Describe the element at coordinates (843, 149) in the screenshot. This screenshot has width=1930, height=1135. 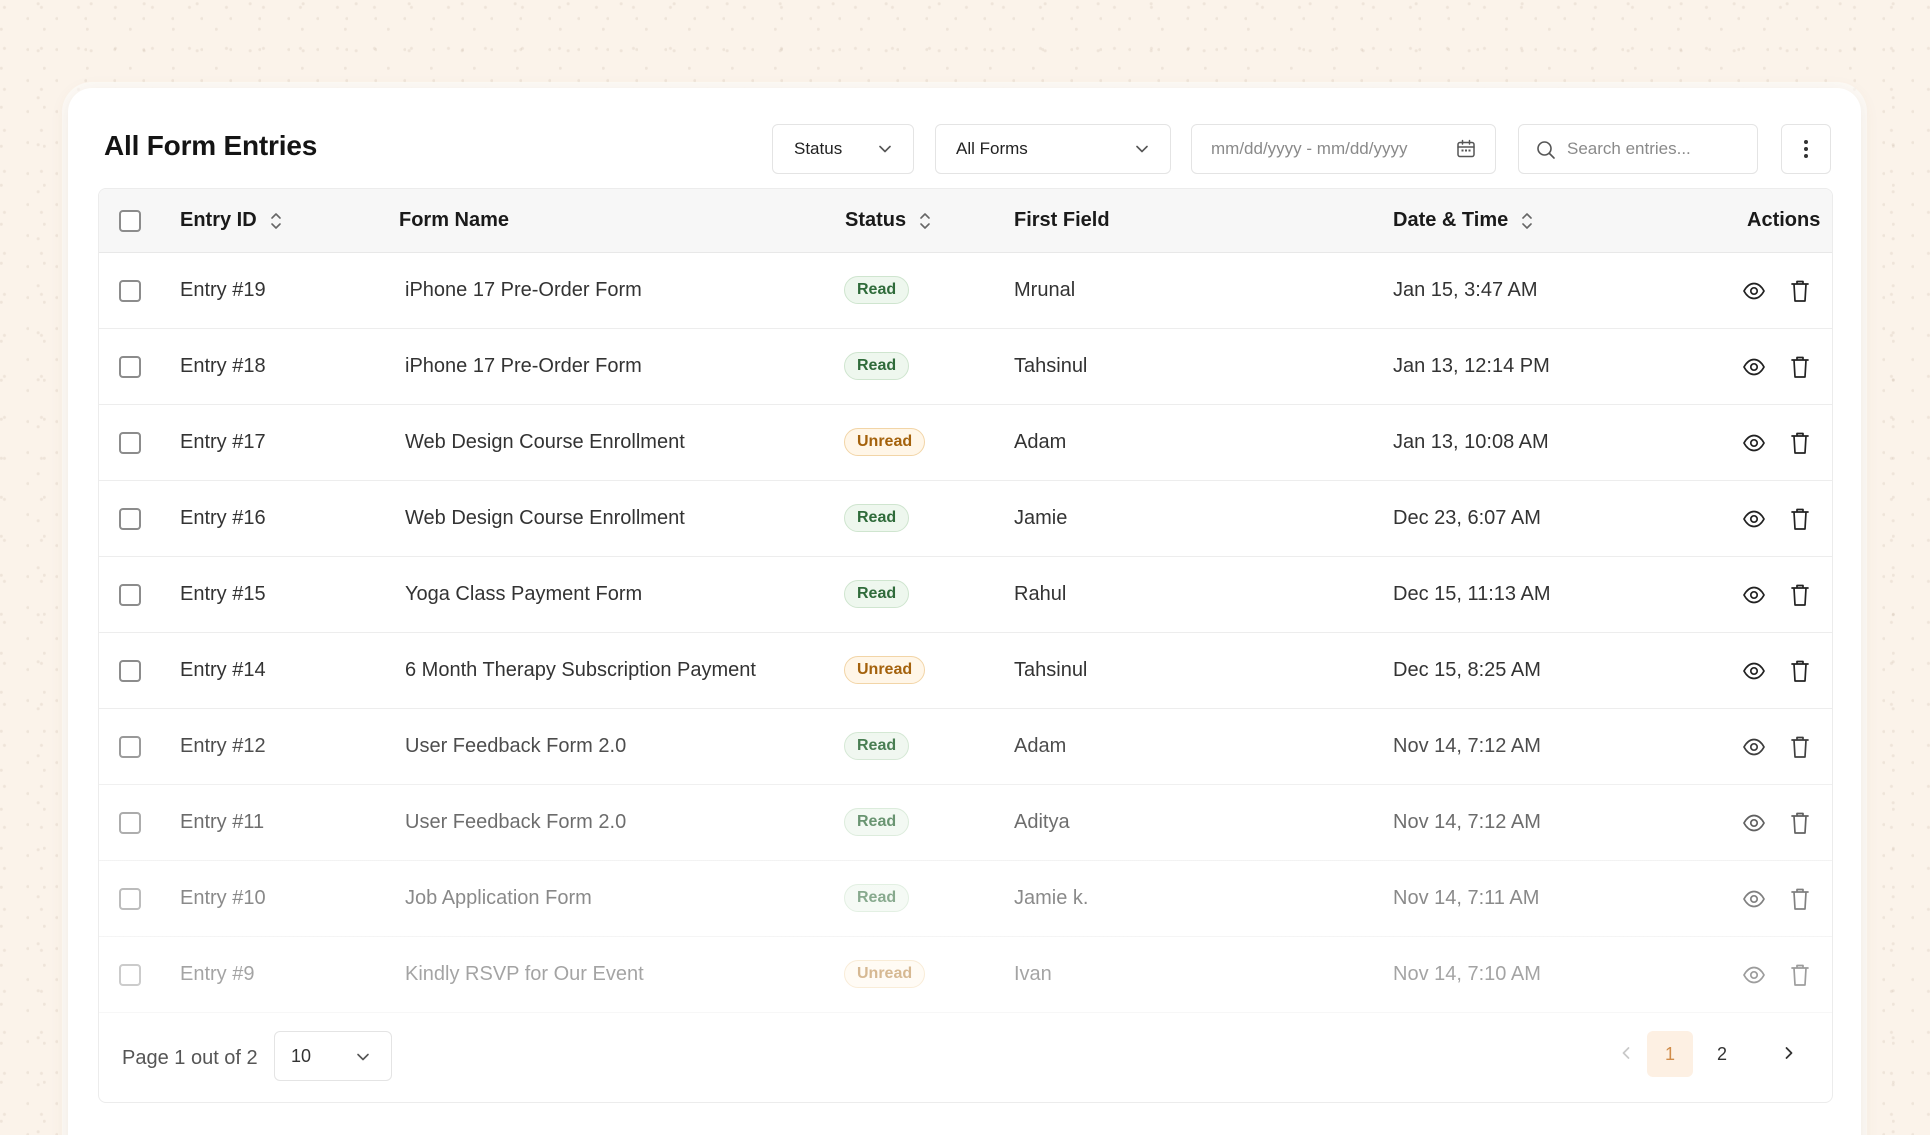
I see `status-filter-dropdown: Status` at that location.